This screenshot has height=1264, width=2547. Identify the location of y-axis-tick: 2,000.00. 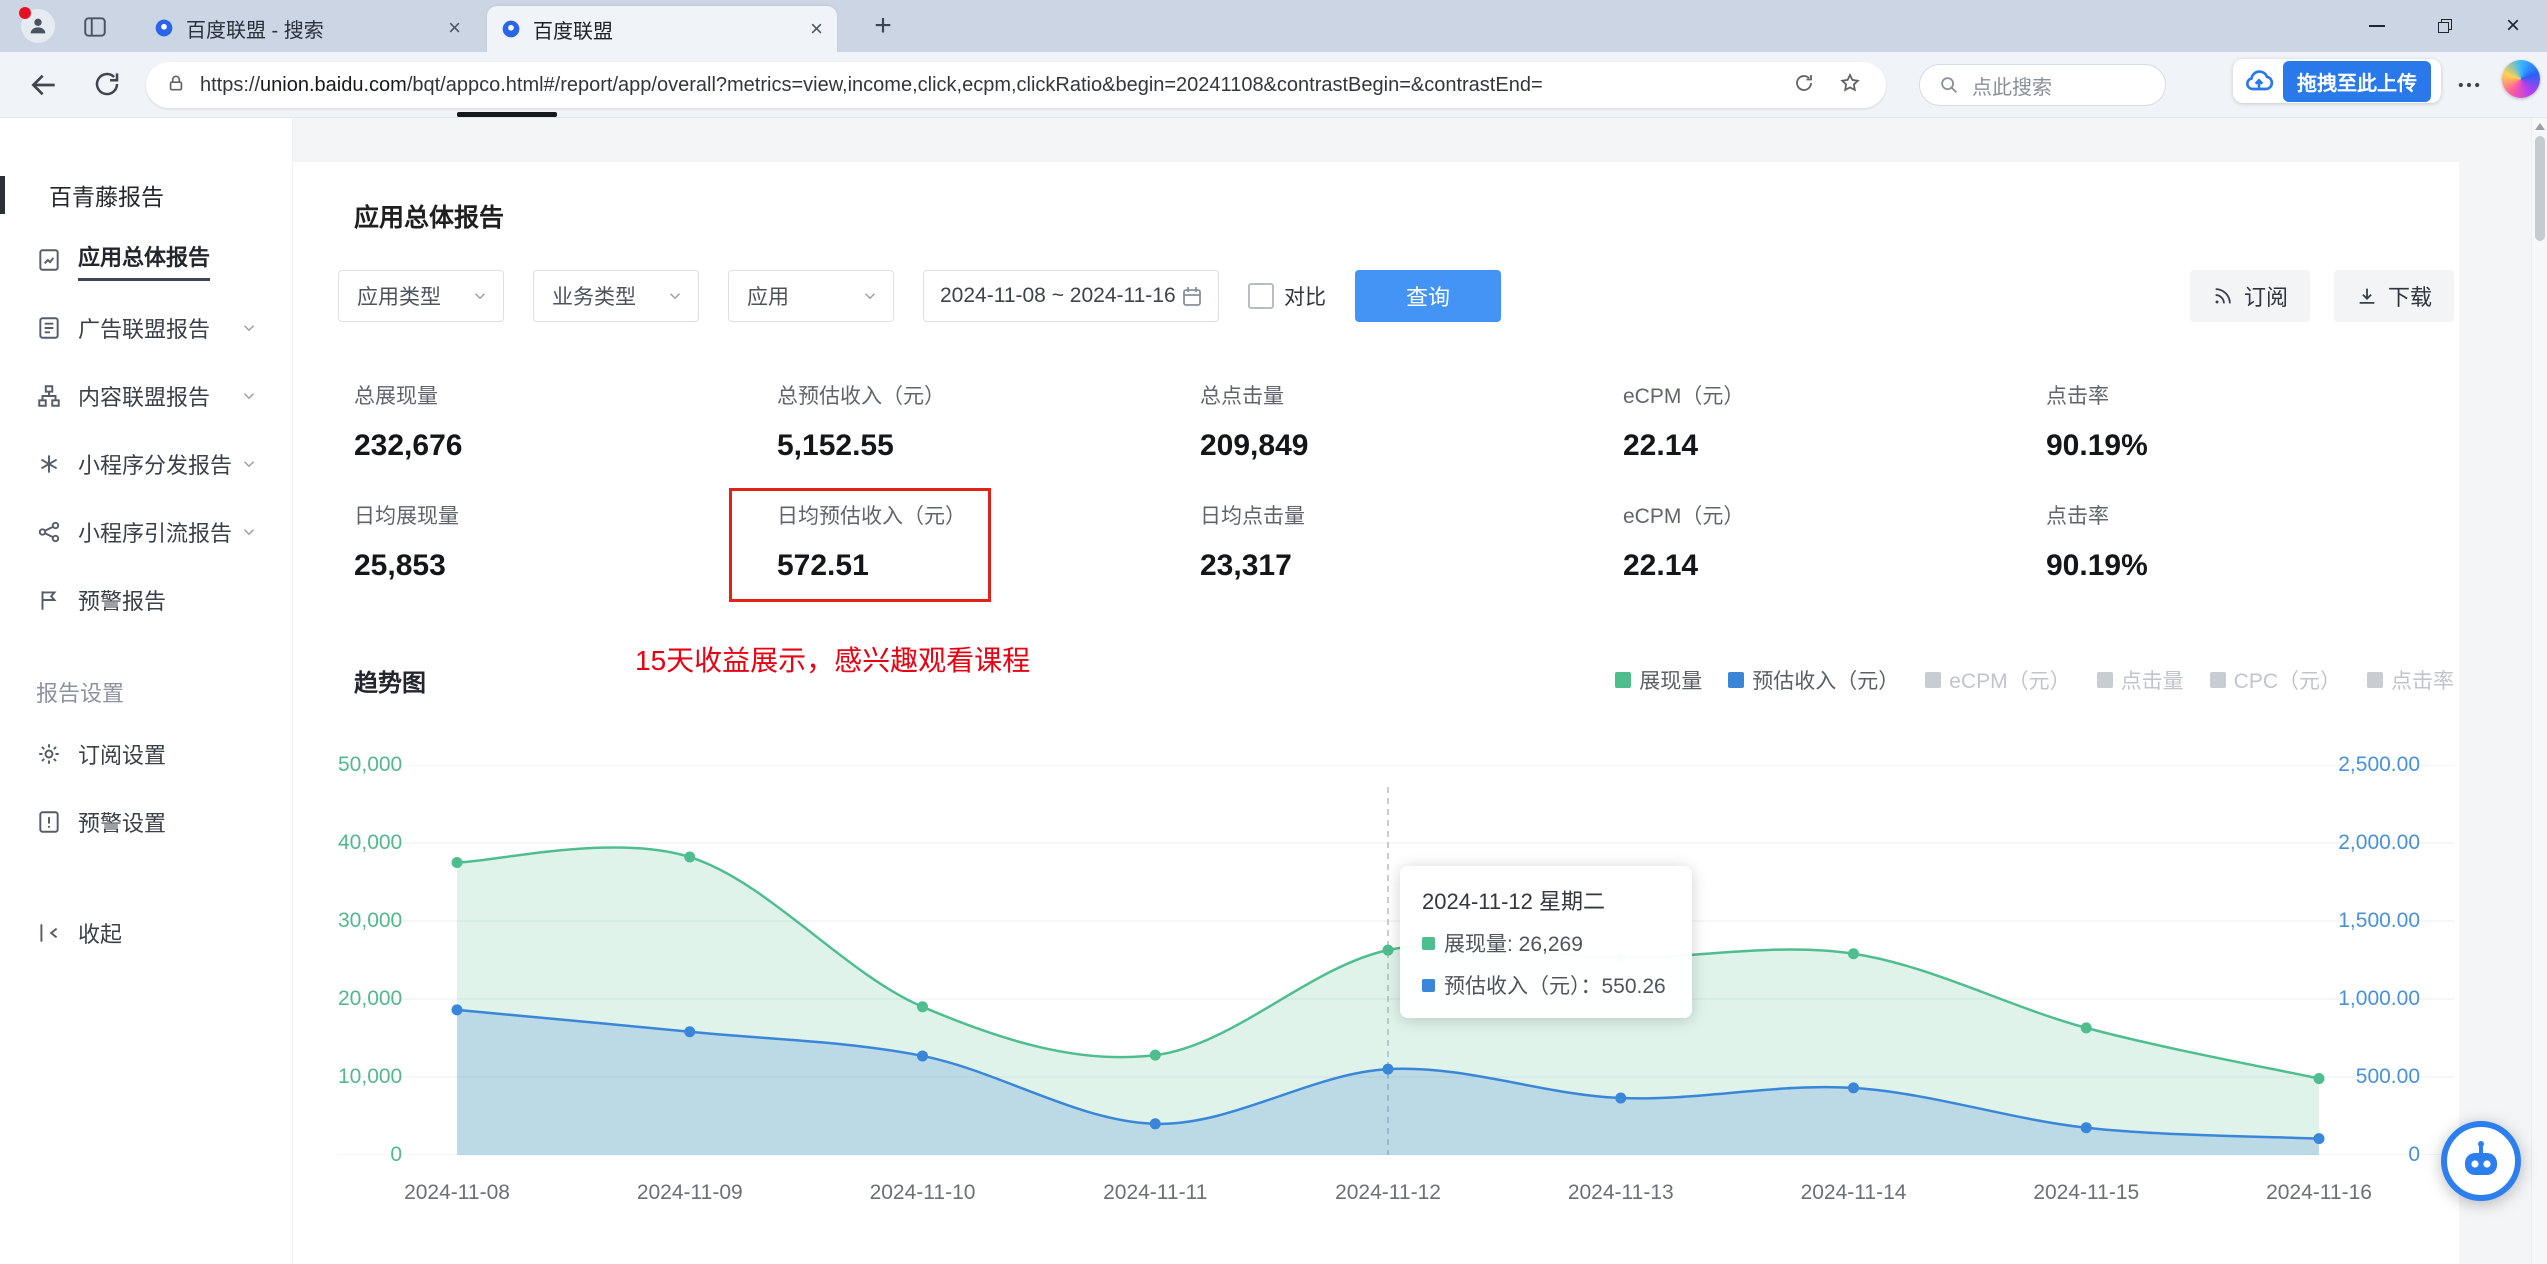
(2379, 842).